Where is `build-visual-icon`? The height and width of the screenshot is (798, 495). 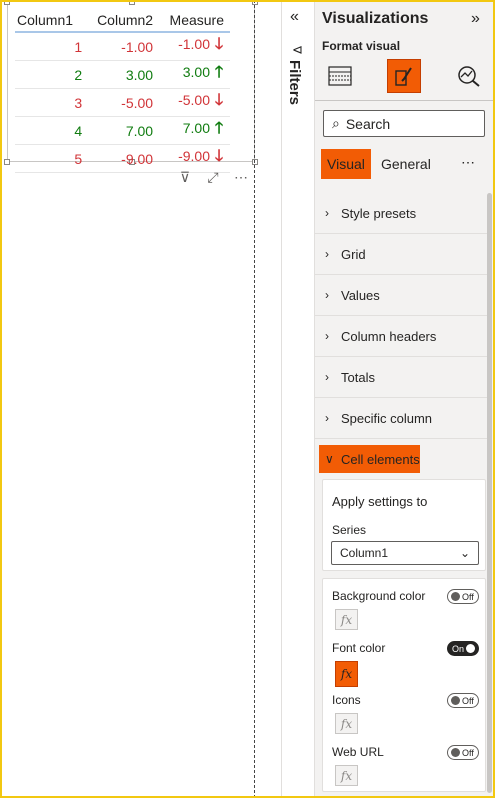
build-visual-icon is located at coordinates (340, 76).